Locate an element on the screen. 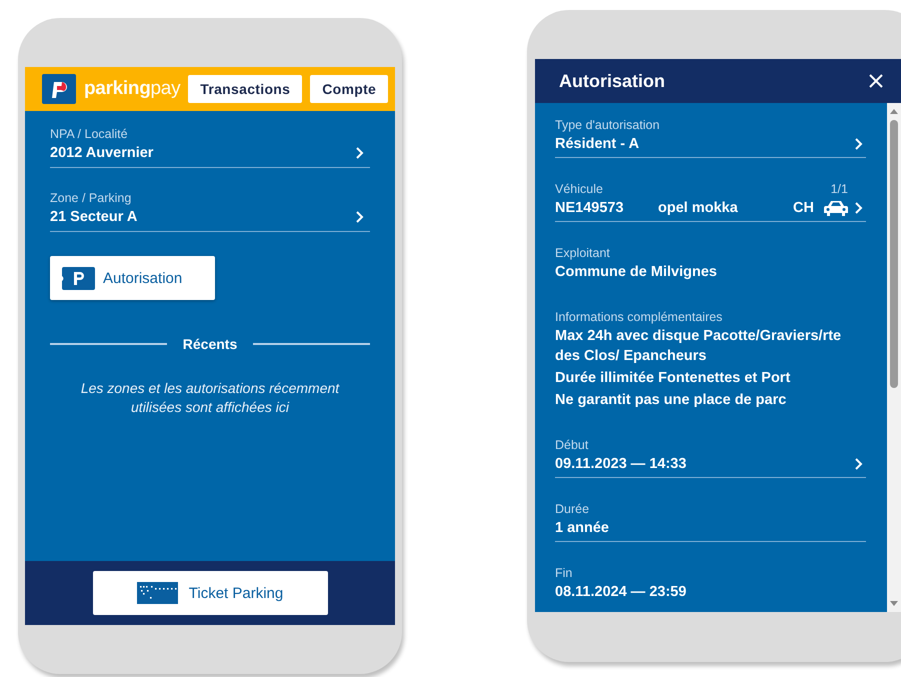 This screenshot has width=901, height=677. scroll-up-icon is located at coordinates (894, 111).